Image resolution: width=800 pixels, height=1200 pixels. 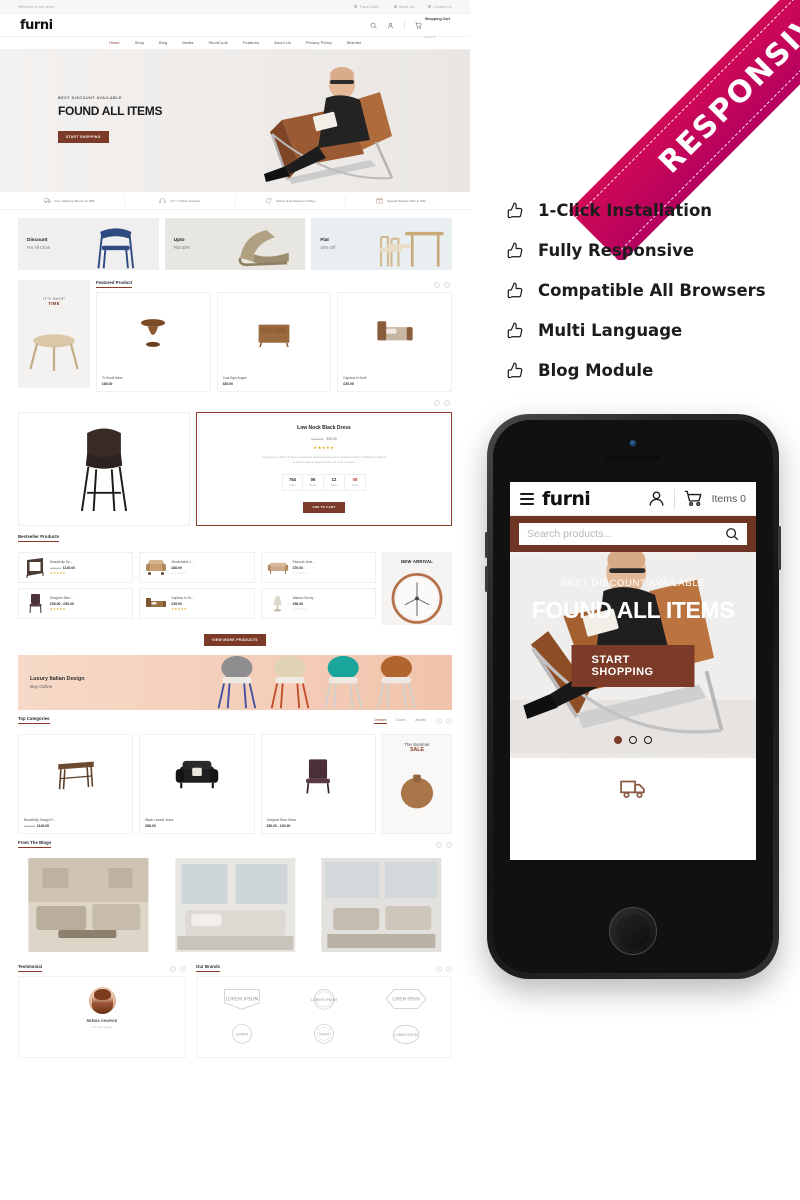 I want to click on headset-icon, so click(x=163, y=200).